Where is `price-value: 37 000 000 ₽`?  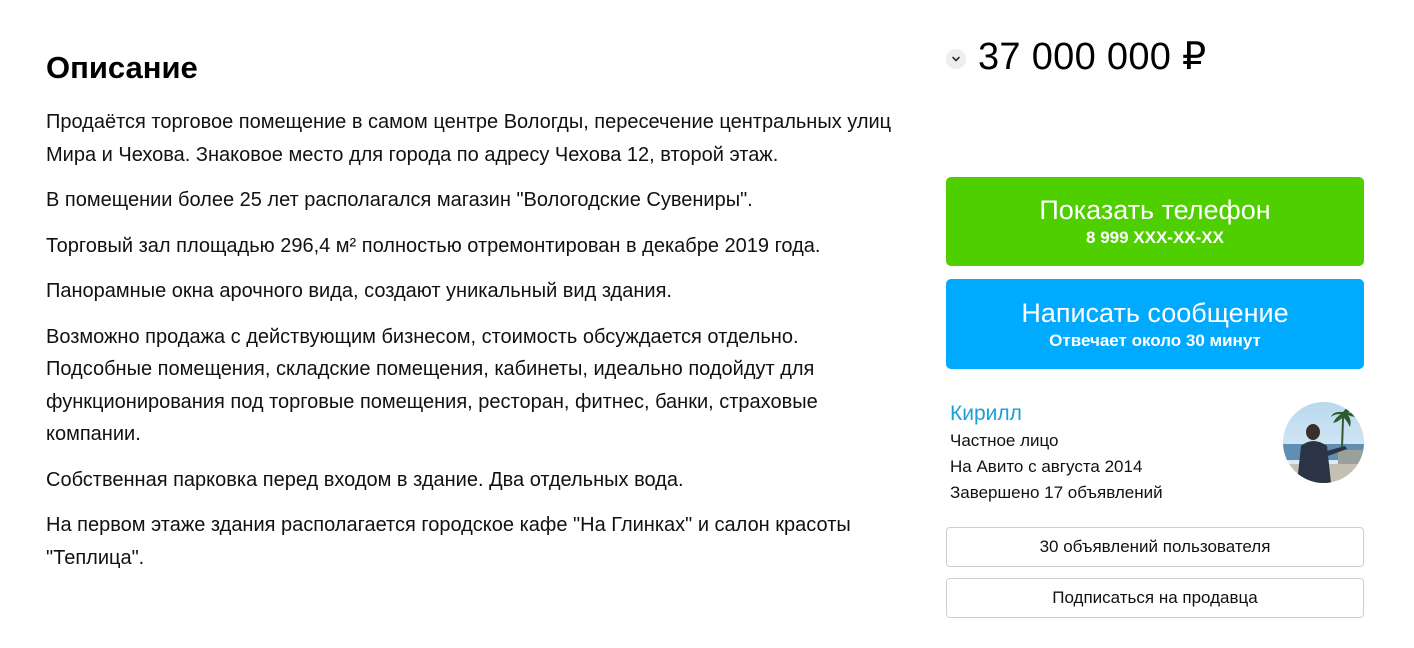
price-value: 37 000 000 ₽ is located at coordinates (1092, 57).